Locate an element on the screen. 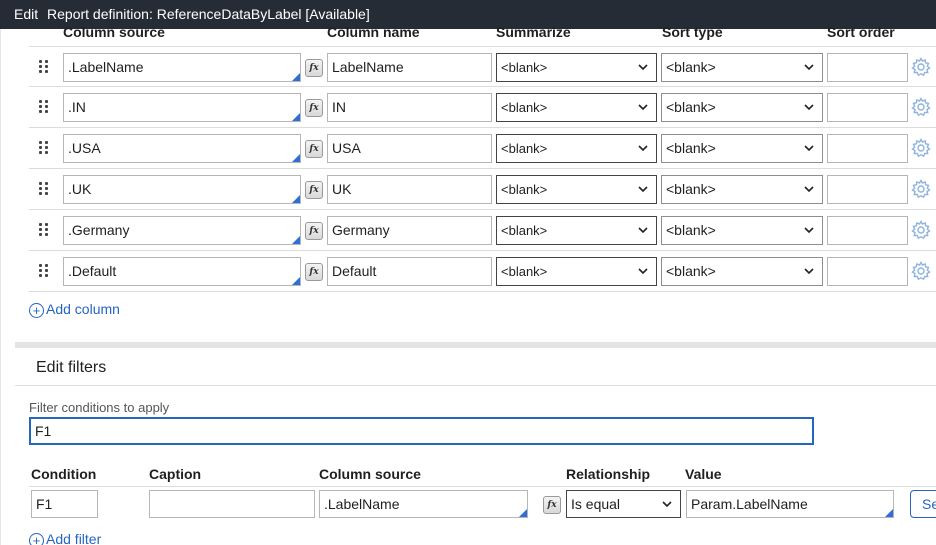  filter-condition-field: F1 is located at coordinates (64, 504).